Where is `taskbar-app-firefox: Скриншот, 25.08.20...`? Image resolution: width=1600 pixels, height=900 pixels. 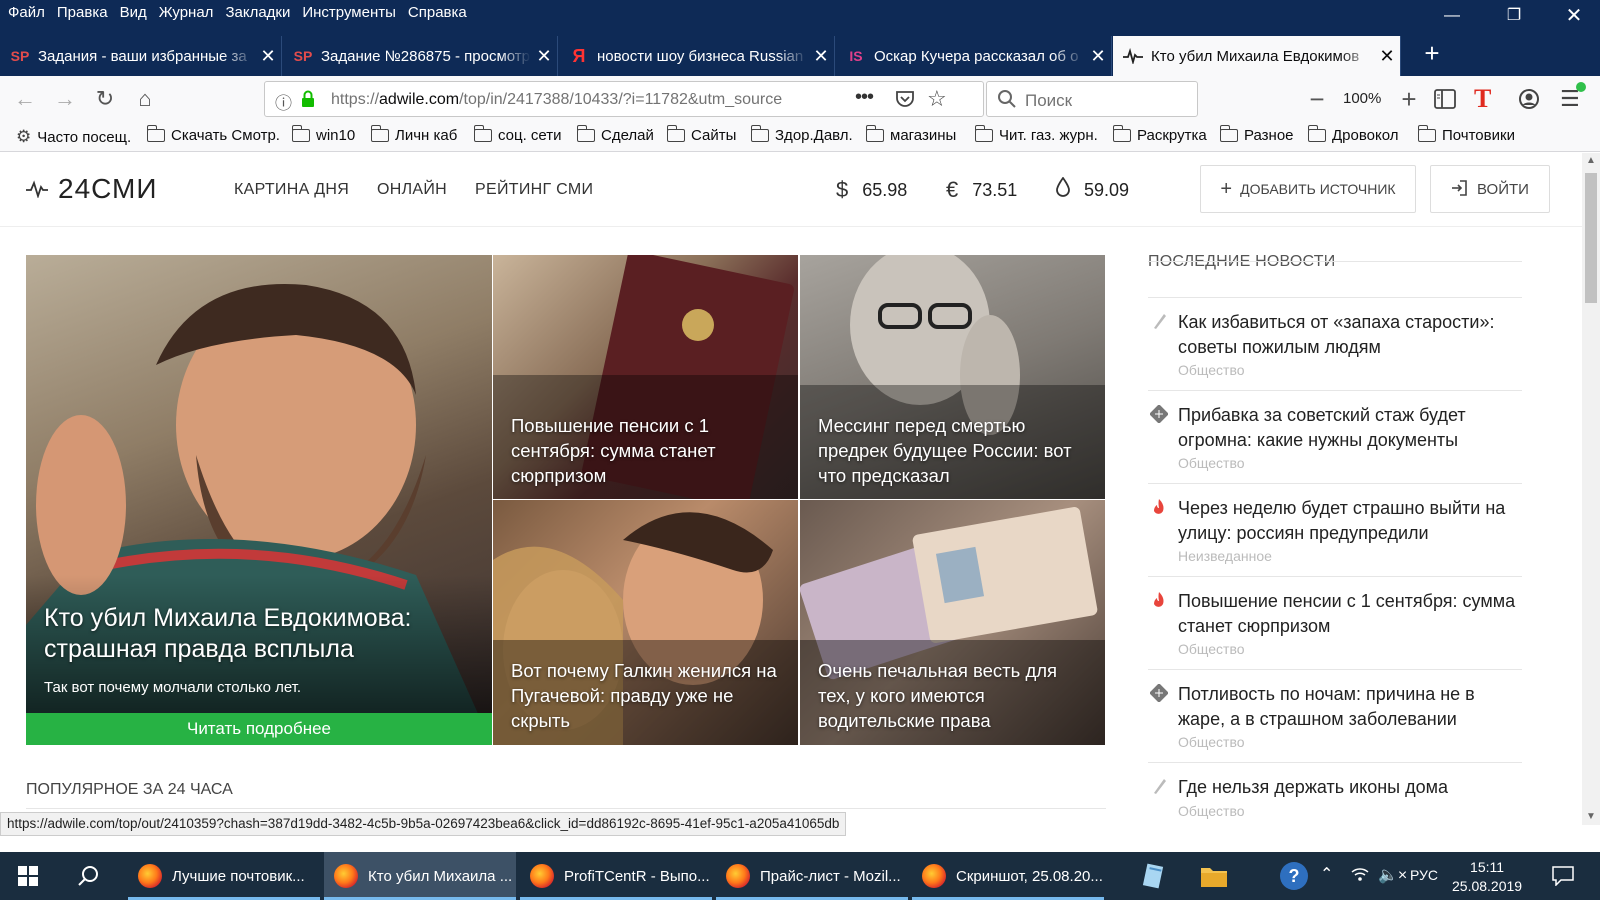
taskbar-app-firefox: Скриншот, 25.08.20... is located at coordinates (1008, 876).